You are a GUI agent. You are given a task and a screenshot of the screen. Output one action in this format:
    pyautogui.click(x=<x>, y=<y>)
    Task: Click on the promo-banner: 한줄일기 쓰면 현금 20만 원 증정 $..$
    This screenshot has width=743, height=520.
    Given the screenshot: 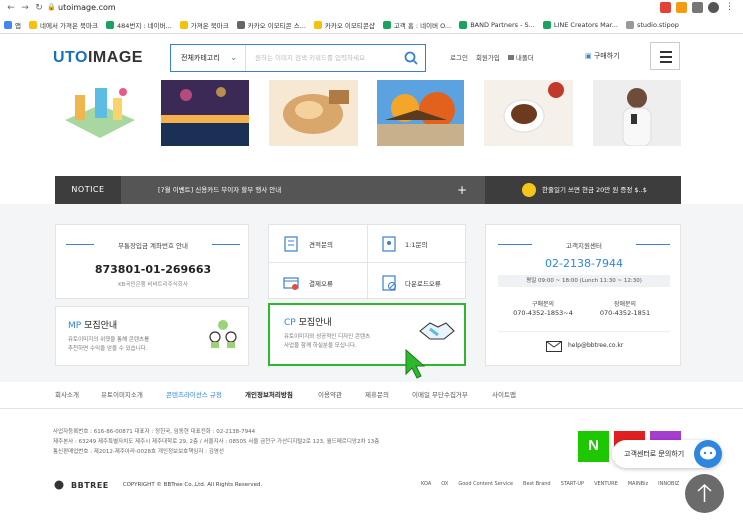 What is the action you would take?
    pyautogui.click(x=583, y=190)
    